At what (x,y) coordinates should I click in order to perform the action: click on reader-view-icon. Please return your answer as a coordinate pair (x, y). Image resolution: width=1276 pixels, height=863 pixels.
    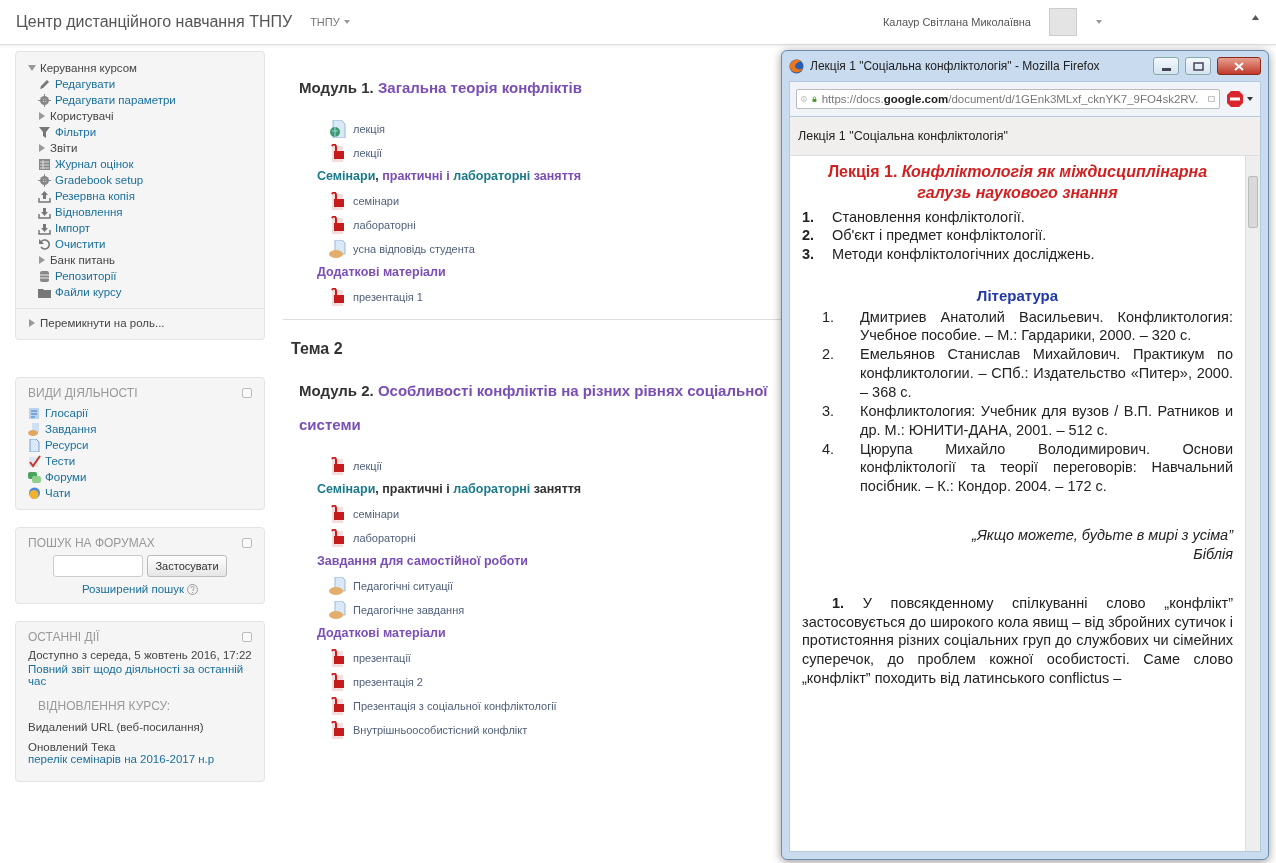
    Looking at the image, I should click on (1211, 99).